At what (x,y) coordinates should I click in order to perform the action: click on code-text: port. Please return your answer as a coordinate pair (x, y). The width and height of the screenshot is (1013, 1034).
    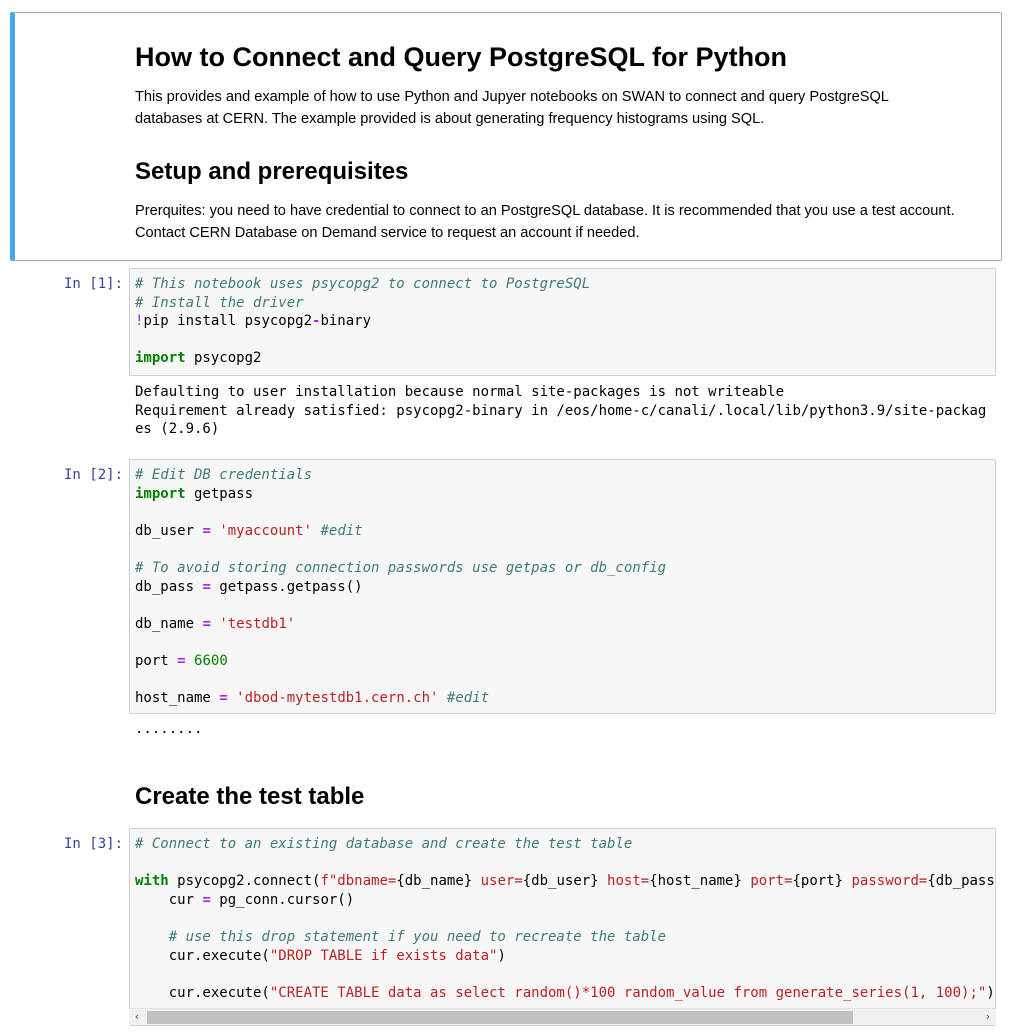
    Looking at the image, I should click on (156, 660).